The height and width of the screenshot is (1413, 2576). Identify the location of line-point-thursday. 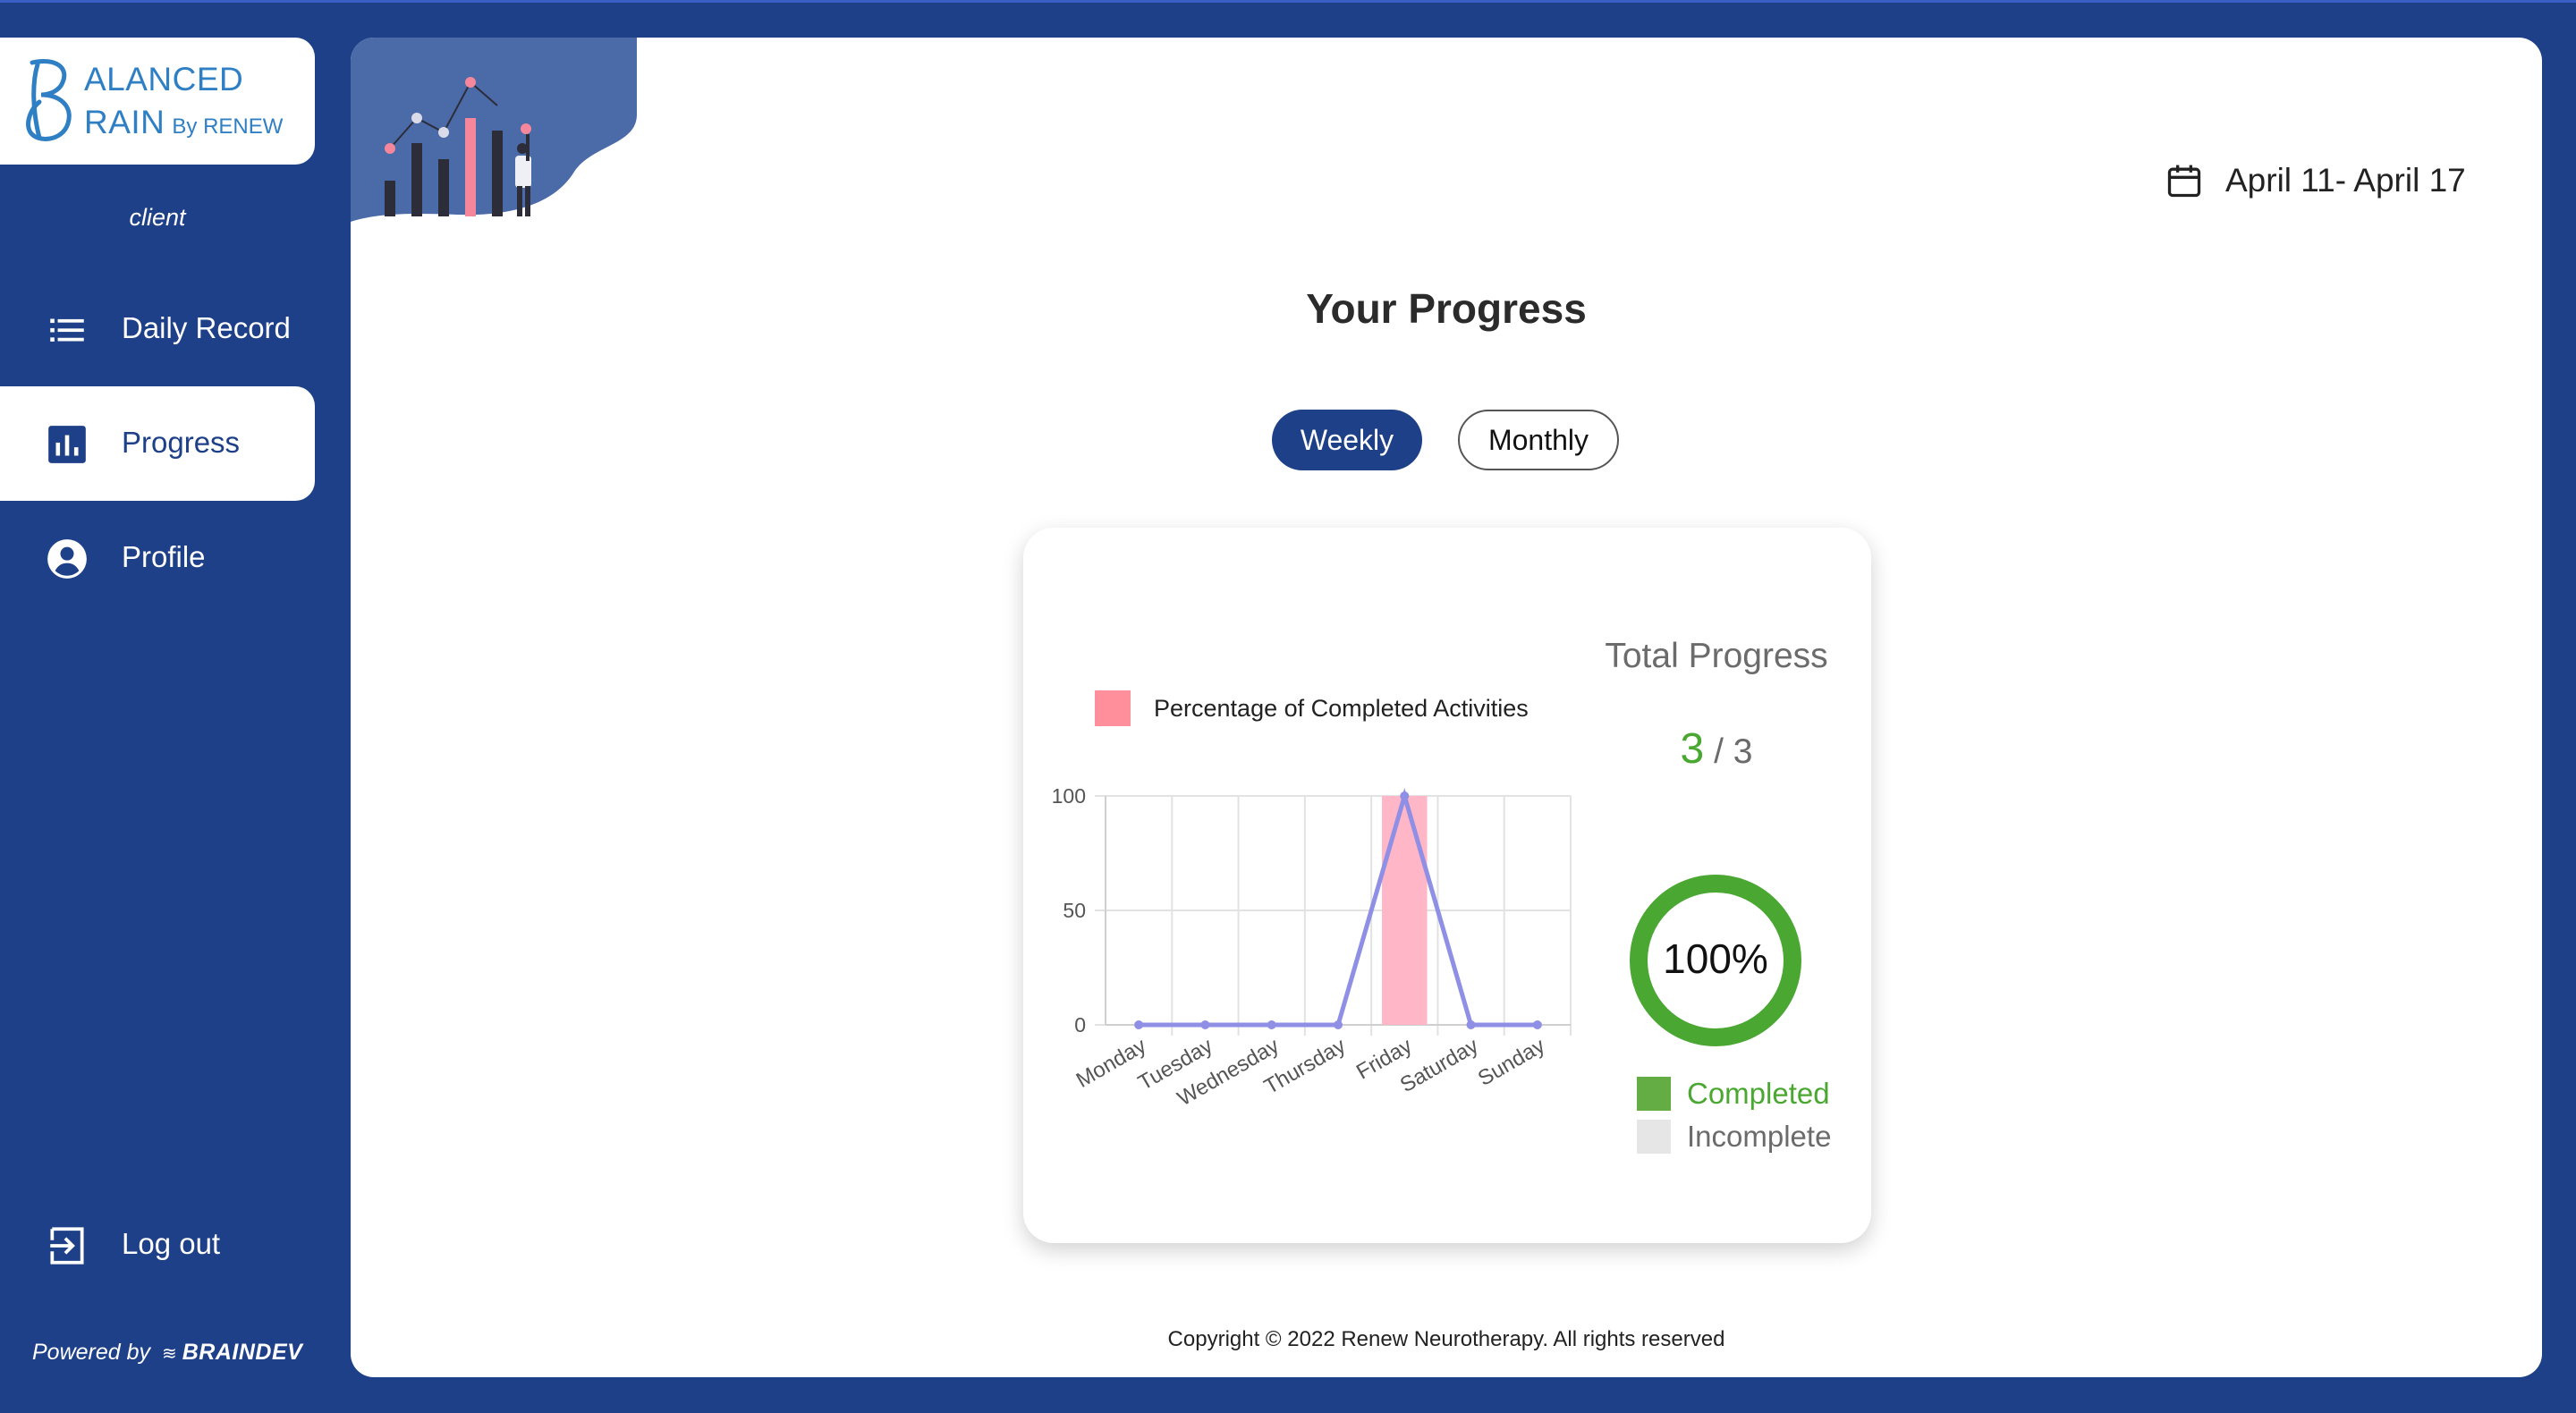
(1338, 1024).